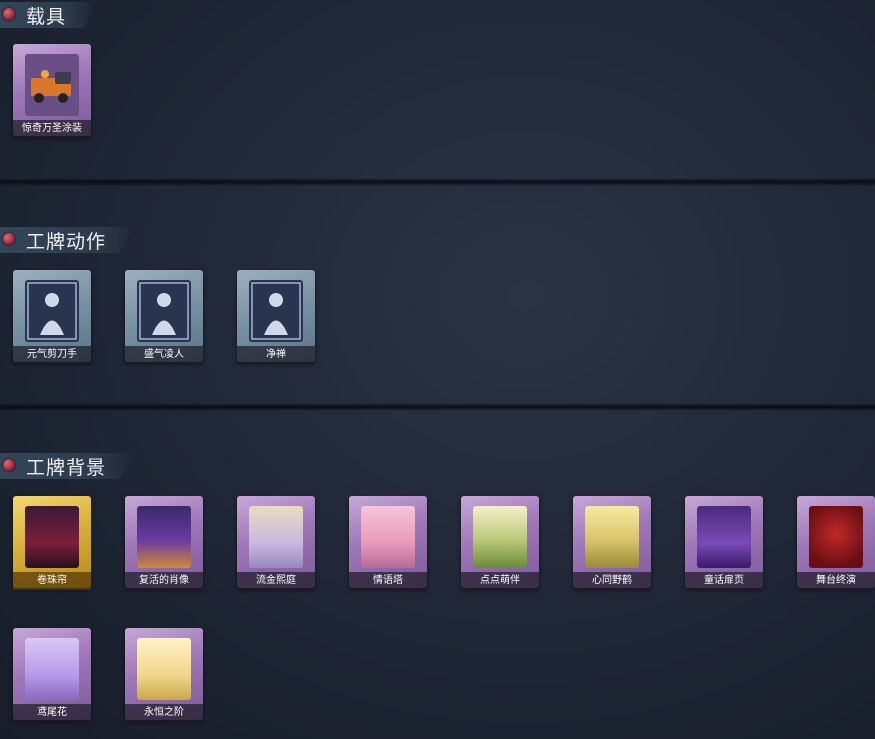 Image resolution: width=875 pixels, height=739 pixels. I want to click on item-label: 元气剪刀手, so click(52, 355).